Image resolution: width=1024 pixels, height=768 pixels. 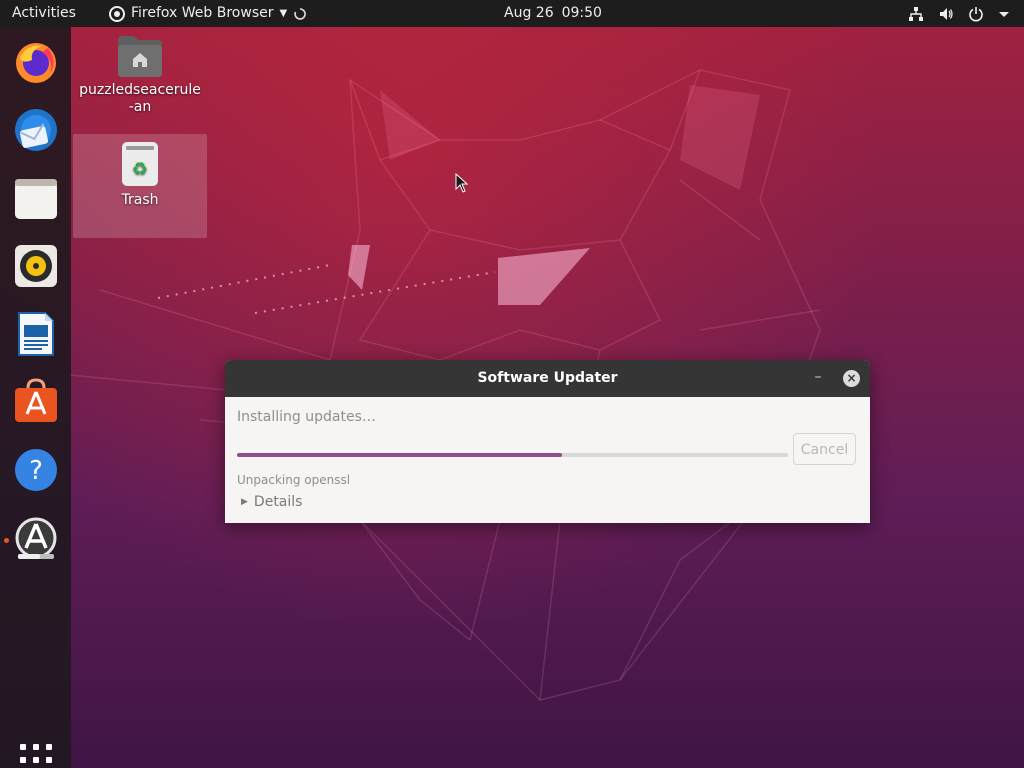 I want to click on dock-writer-icon, so click(x=36, y=334).